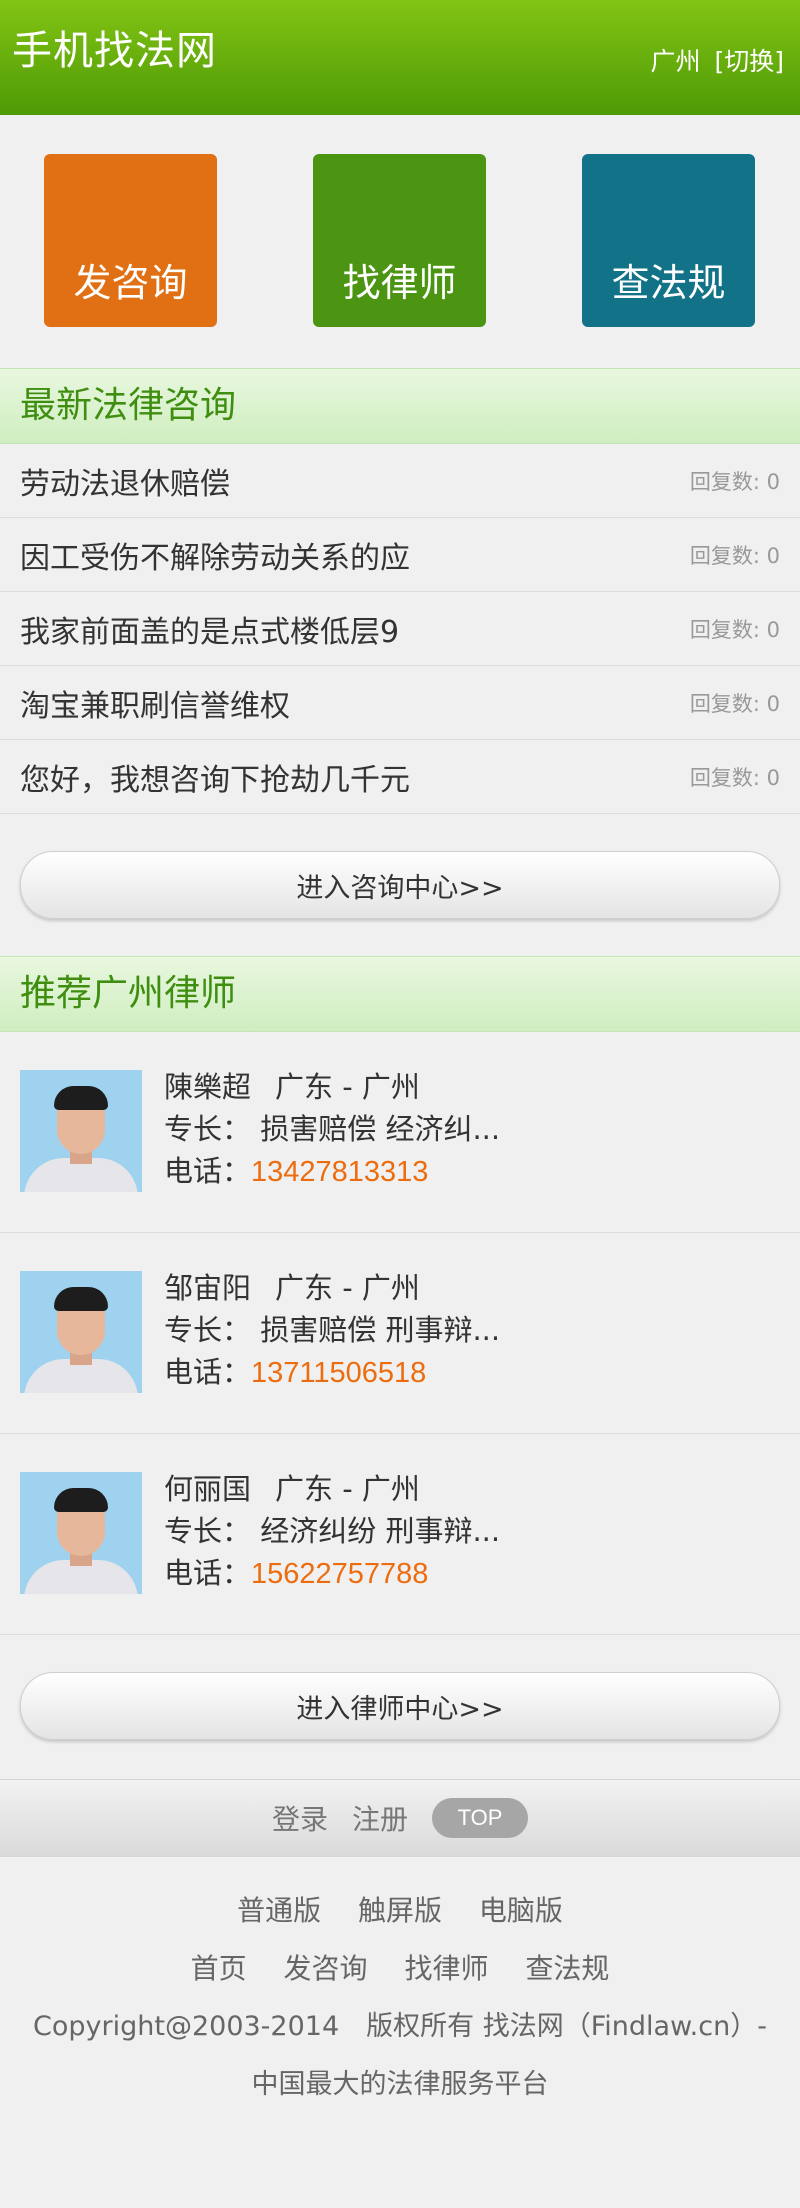 Image resolution: width=800 pixels, height=2208 pixels. Describe the element at coordinates (567, 1968) in the screenshot. I see `footer-nav-regulations: 查法规` at that location.